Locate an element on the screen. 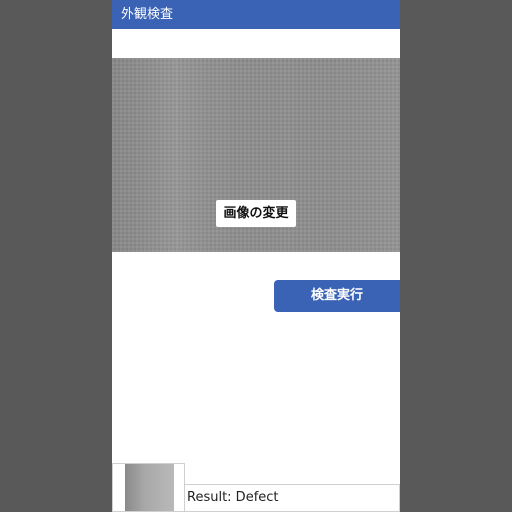  result-thumbnail-image is located at coordinates (149, 487).